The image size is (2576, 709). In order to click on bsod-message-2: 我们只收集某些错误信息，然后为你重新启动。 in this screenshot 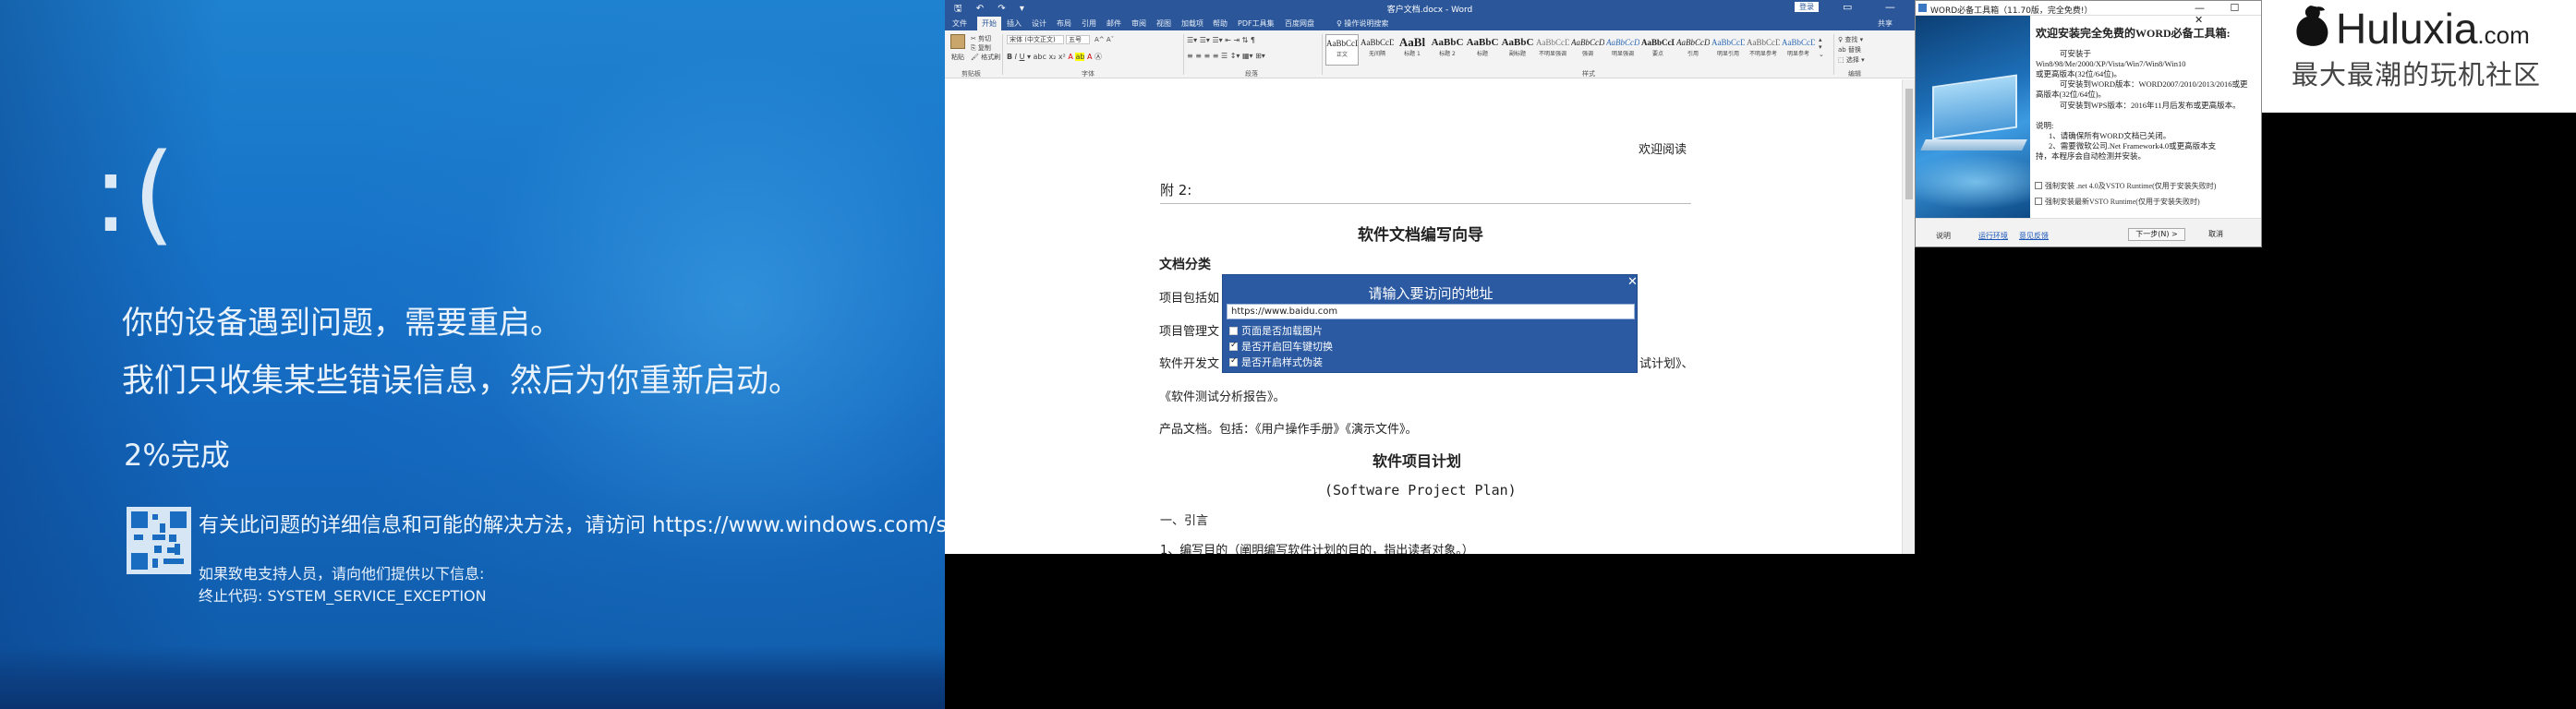, I will do `click(462, 381)`.